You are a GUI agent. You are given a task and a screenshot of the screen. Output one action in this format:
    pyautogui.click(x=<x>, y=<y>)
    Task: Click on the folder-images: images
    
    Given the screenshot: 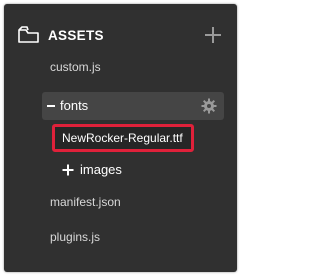 What is the action you would take?
    pyautogui.click(x=101, y=170)
    